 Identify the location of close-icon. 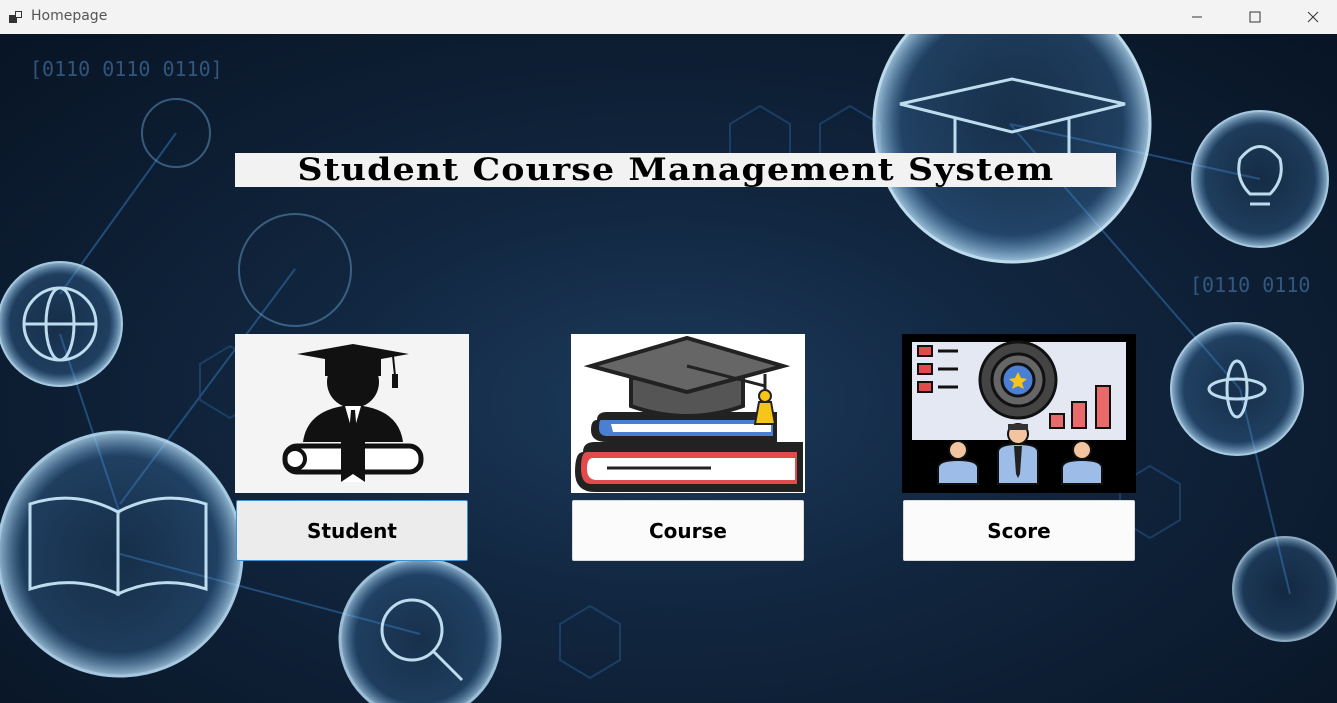
(1313, 17).